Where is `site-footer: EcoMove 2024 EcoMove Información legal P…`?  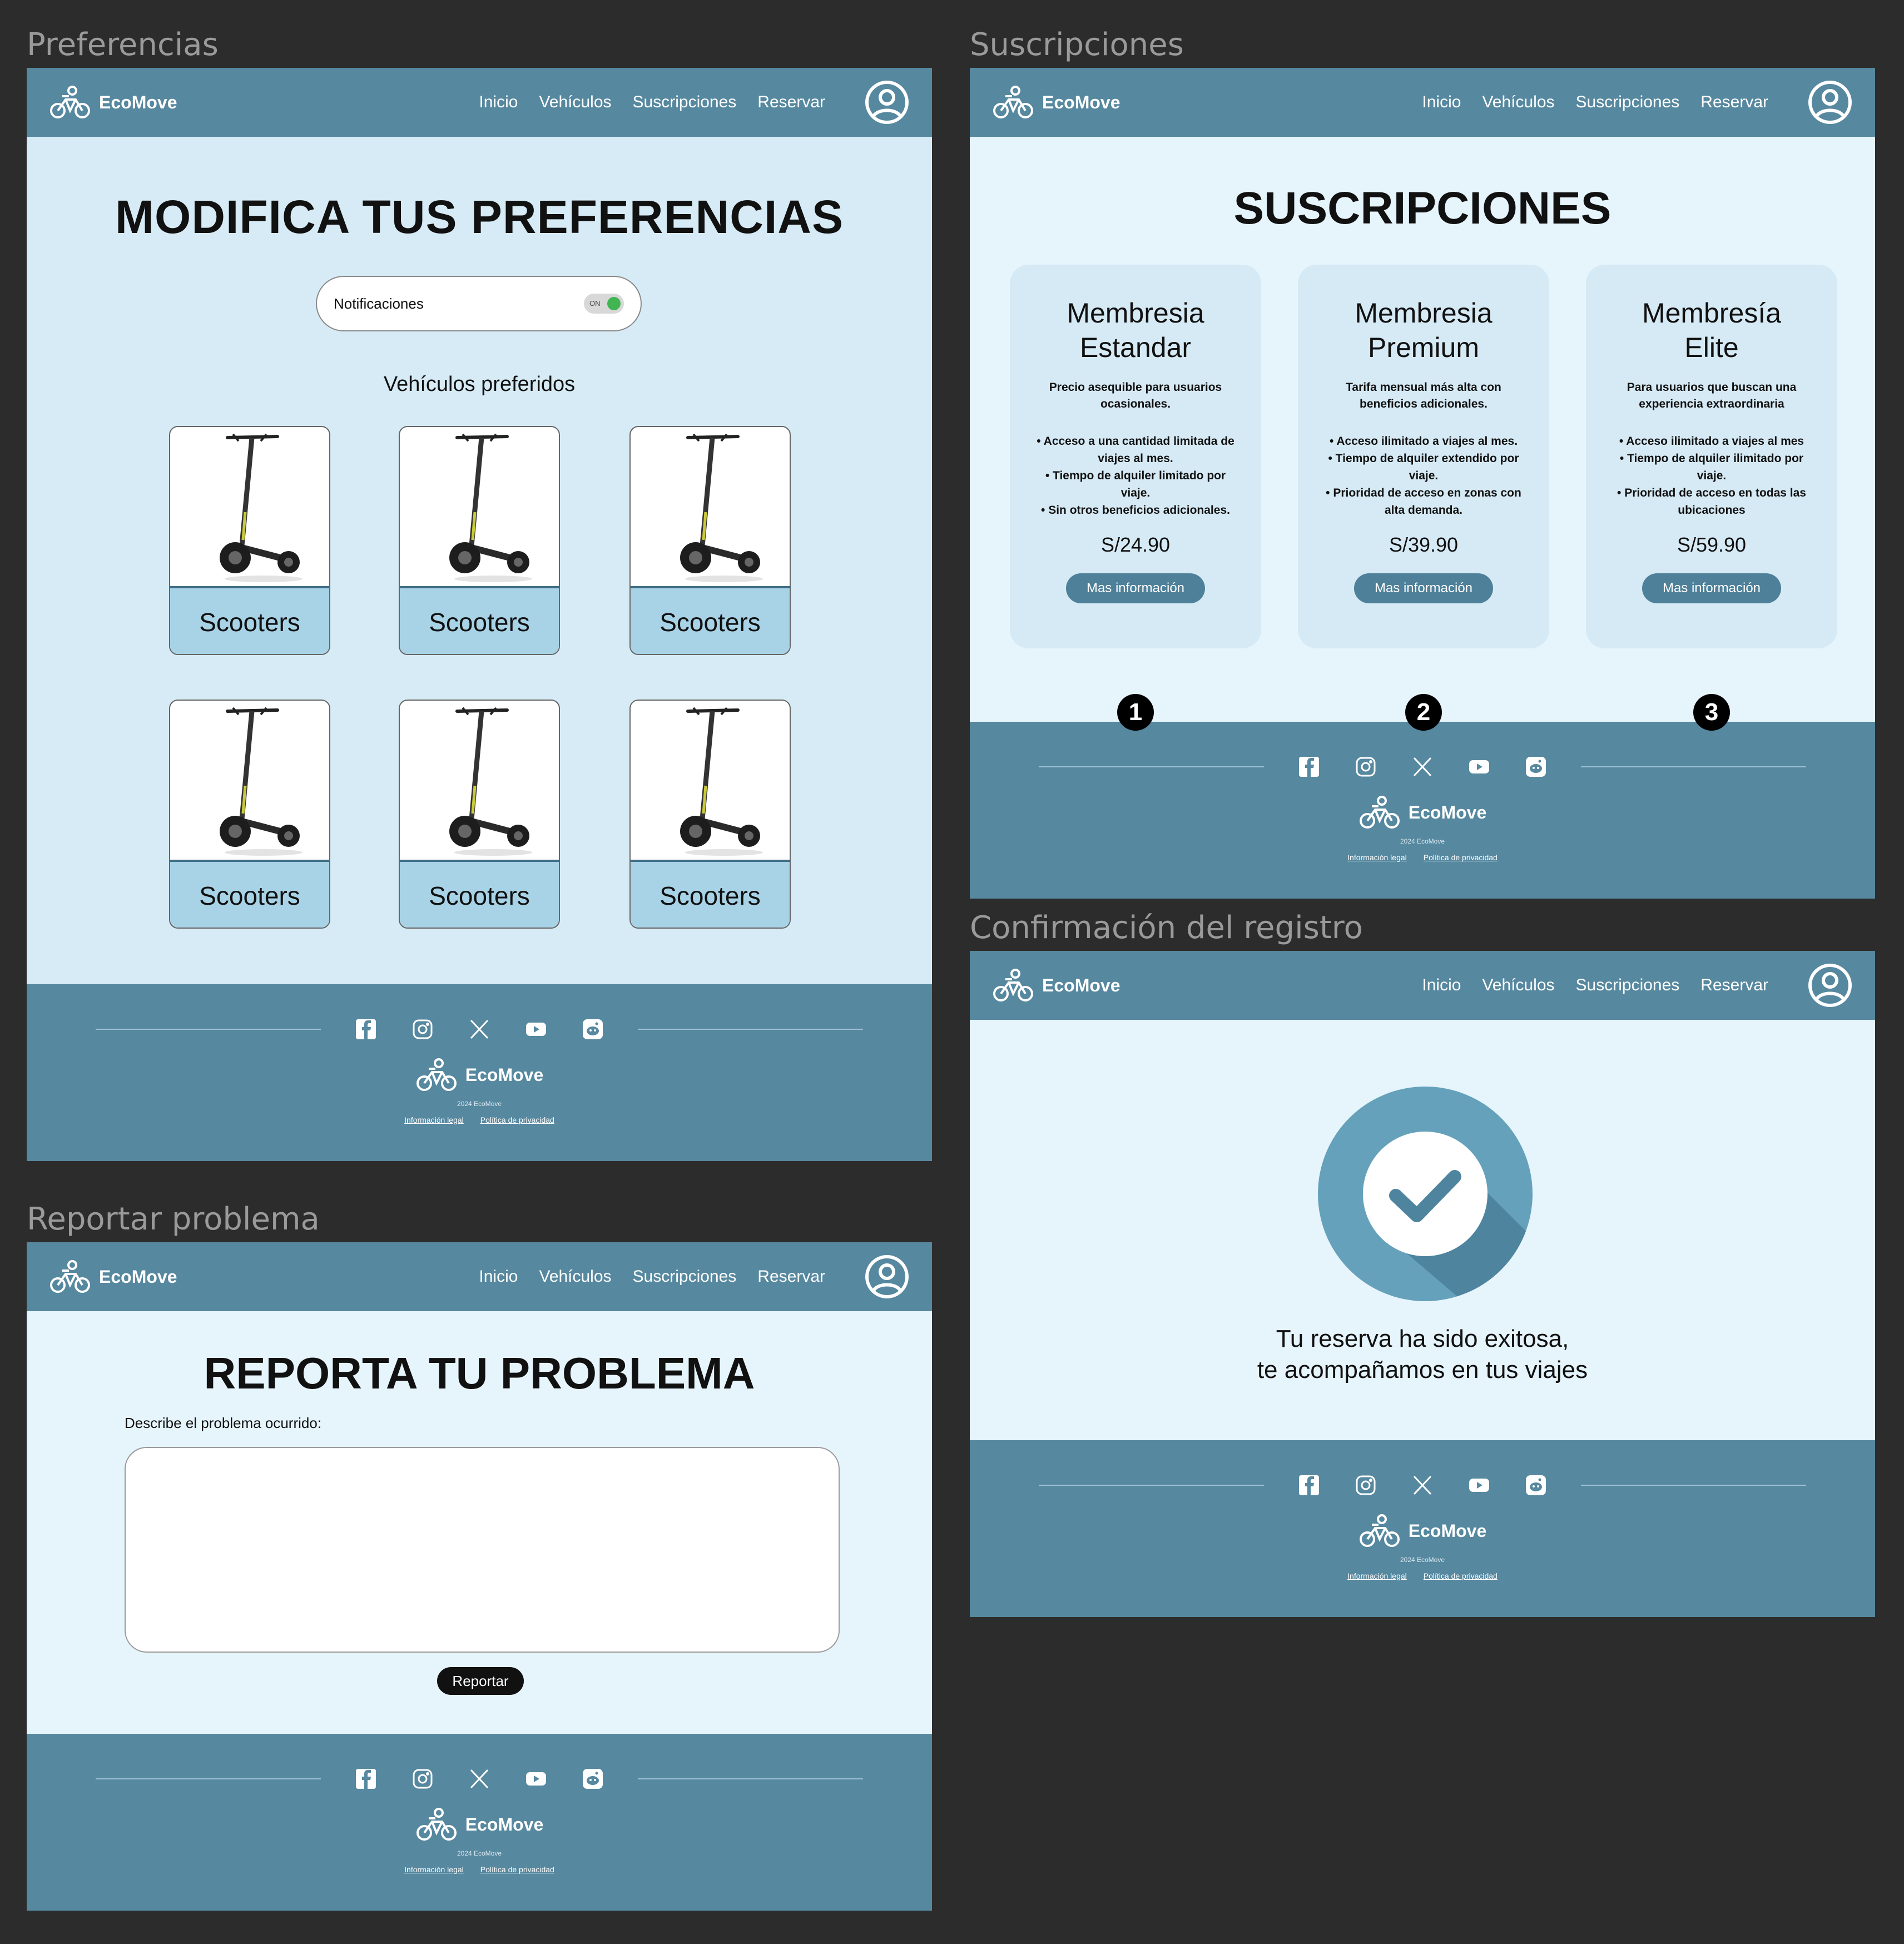 site-footer: EcoMove 2024 EcoMove Información legal P… is located at coordinates (1422, 810).